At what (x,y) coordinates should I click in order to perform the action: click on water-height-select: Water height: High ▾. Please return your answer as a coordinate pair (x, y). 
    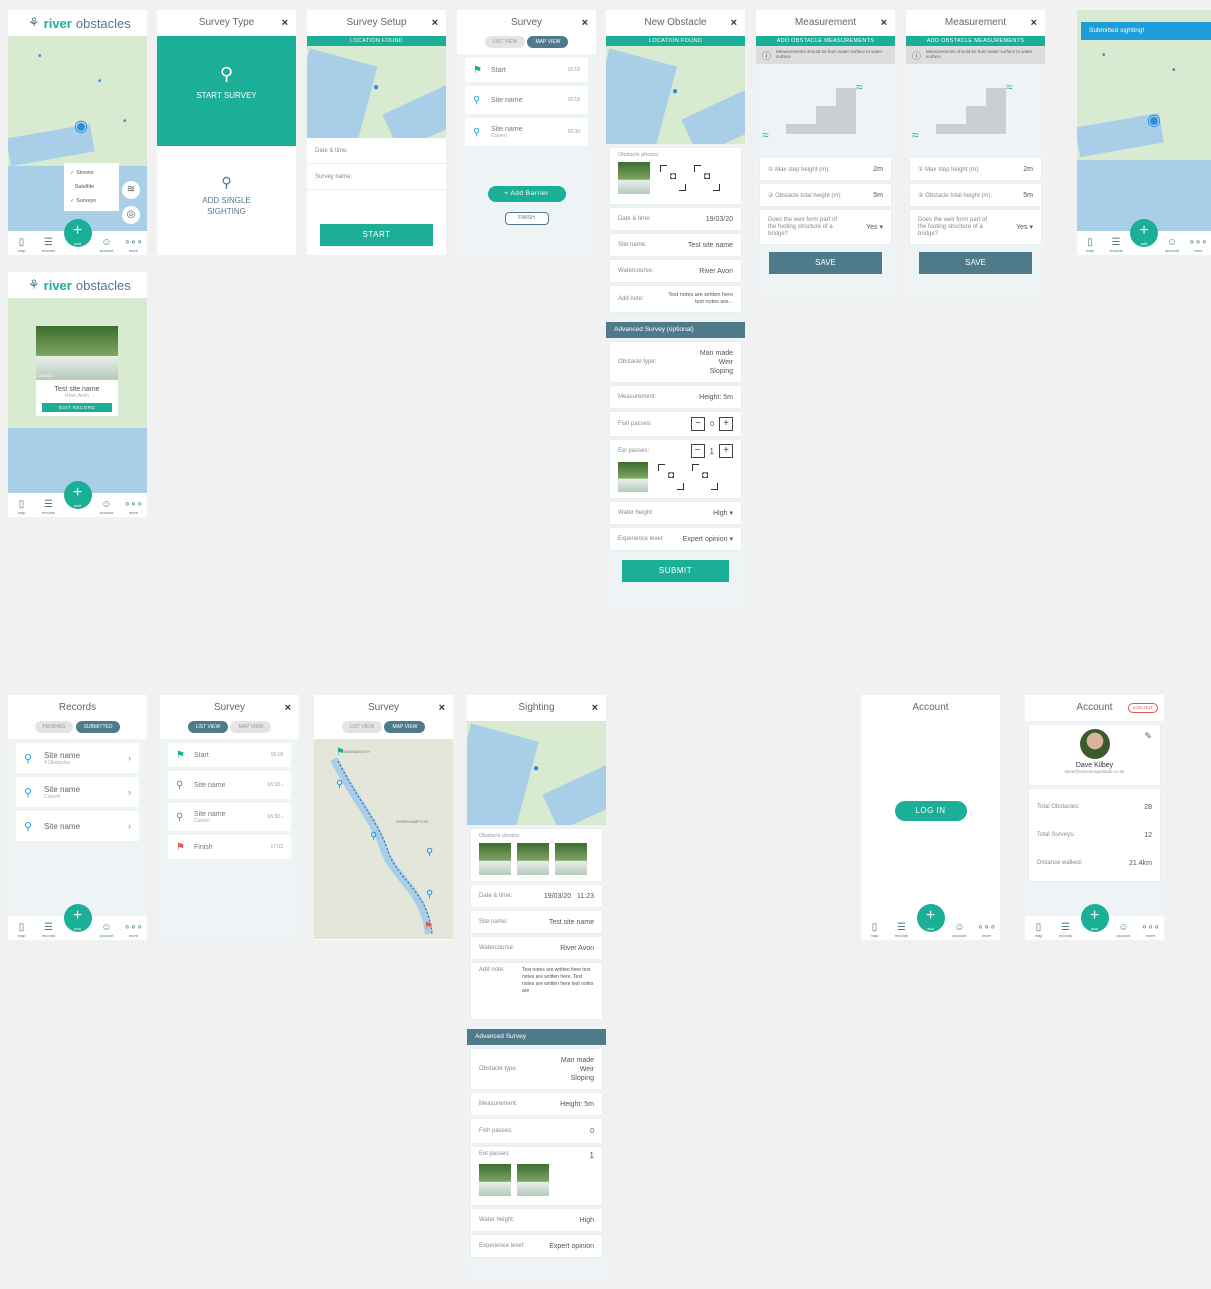
    Looking at the image, I should click on (675, 513).